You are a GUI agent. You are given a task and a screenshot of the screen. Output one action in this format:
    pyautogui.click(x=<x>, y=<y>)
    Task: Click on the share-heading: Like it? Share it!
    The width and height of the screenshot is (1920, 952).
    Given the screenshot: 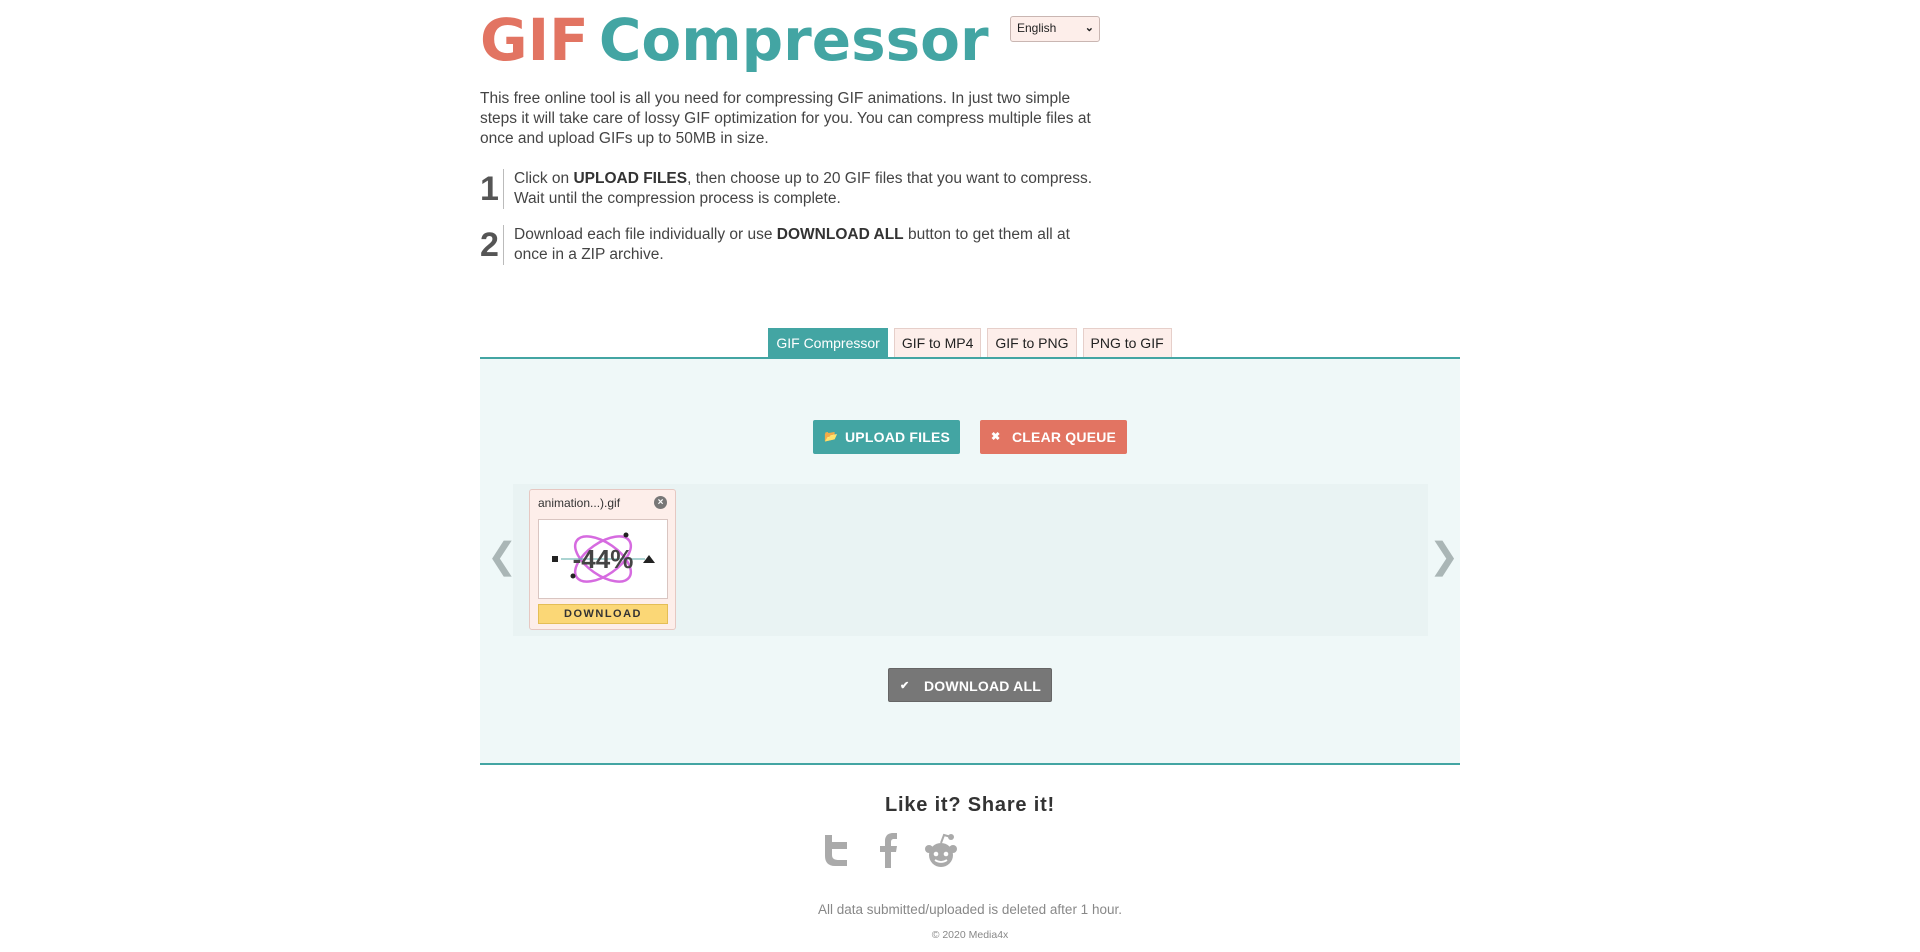 What is the action you would take?
    pyautogui.click(x=970, y=805)
    